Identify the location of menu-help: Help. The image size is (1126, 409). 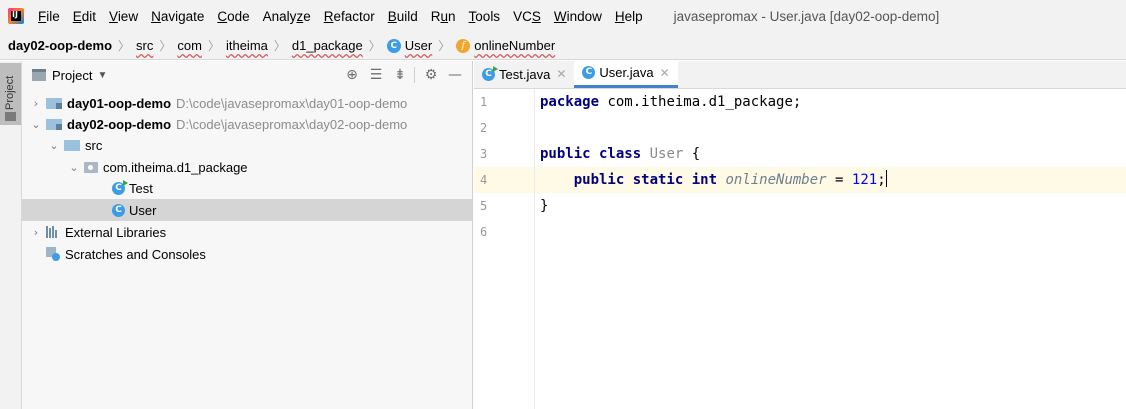
(629, 16).